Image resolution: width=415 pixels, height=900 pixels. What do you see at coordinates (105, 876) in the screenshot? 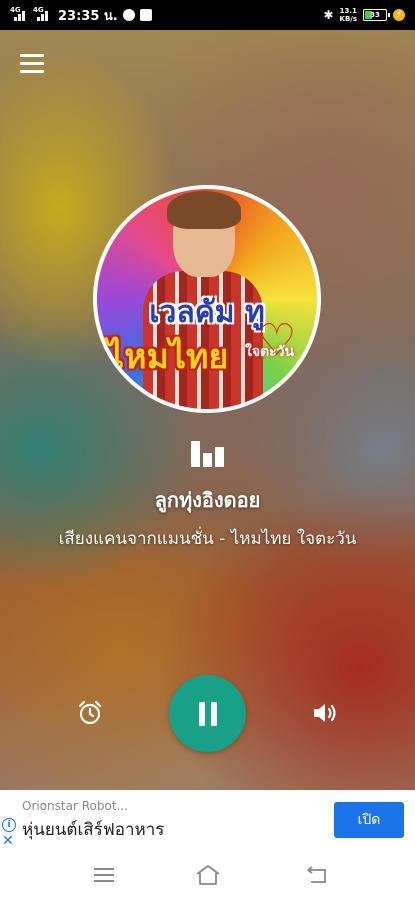
I see `recent-apps-icon` at bounding box center [105, 876].